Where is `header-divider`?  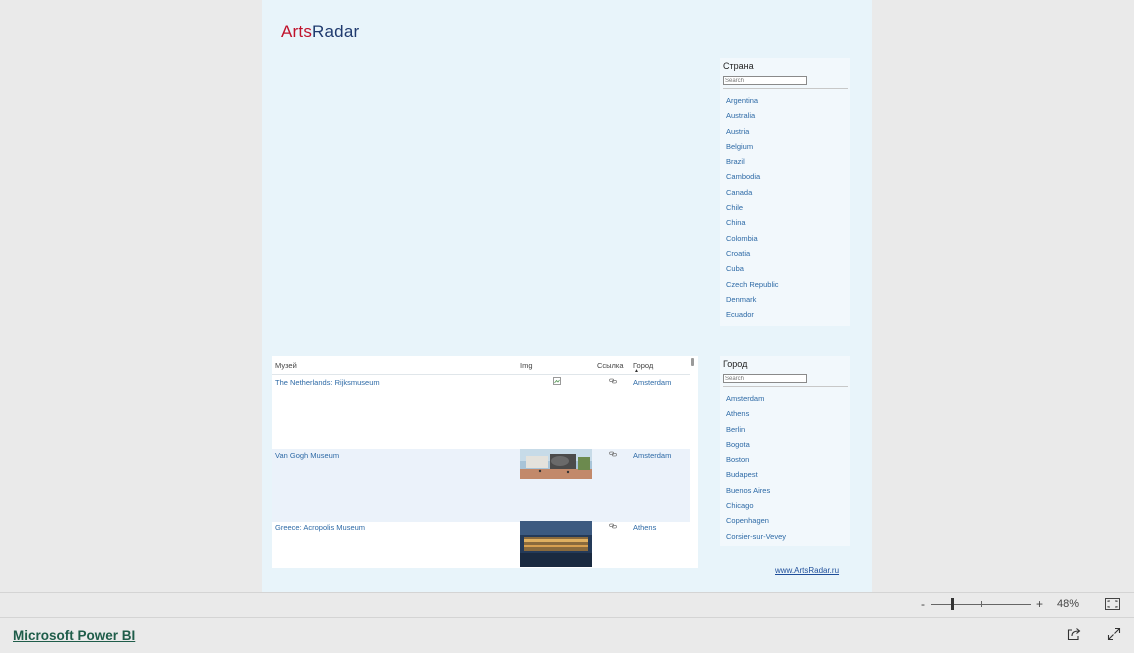 header-divider is located at coordinates (481, 374).